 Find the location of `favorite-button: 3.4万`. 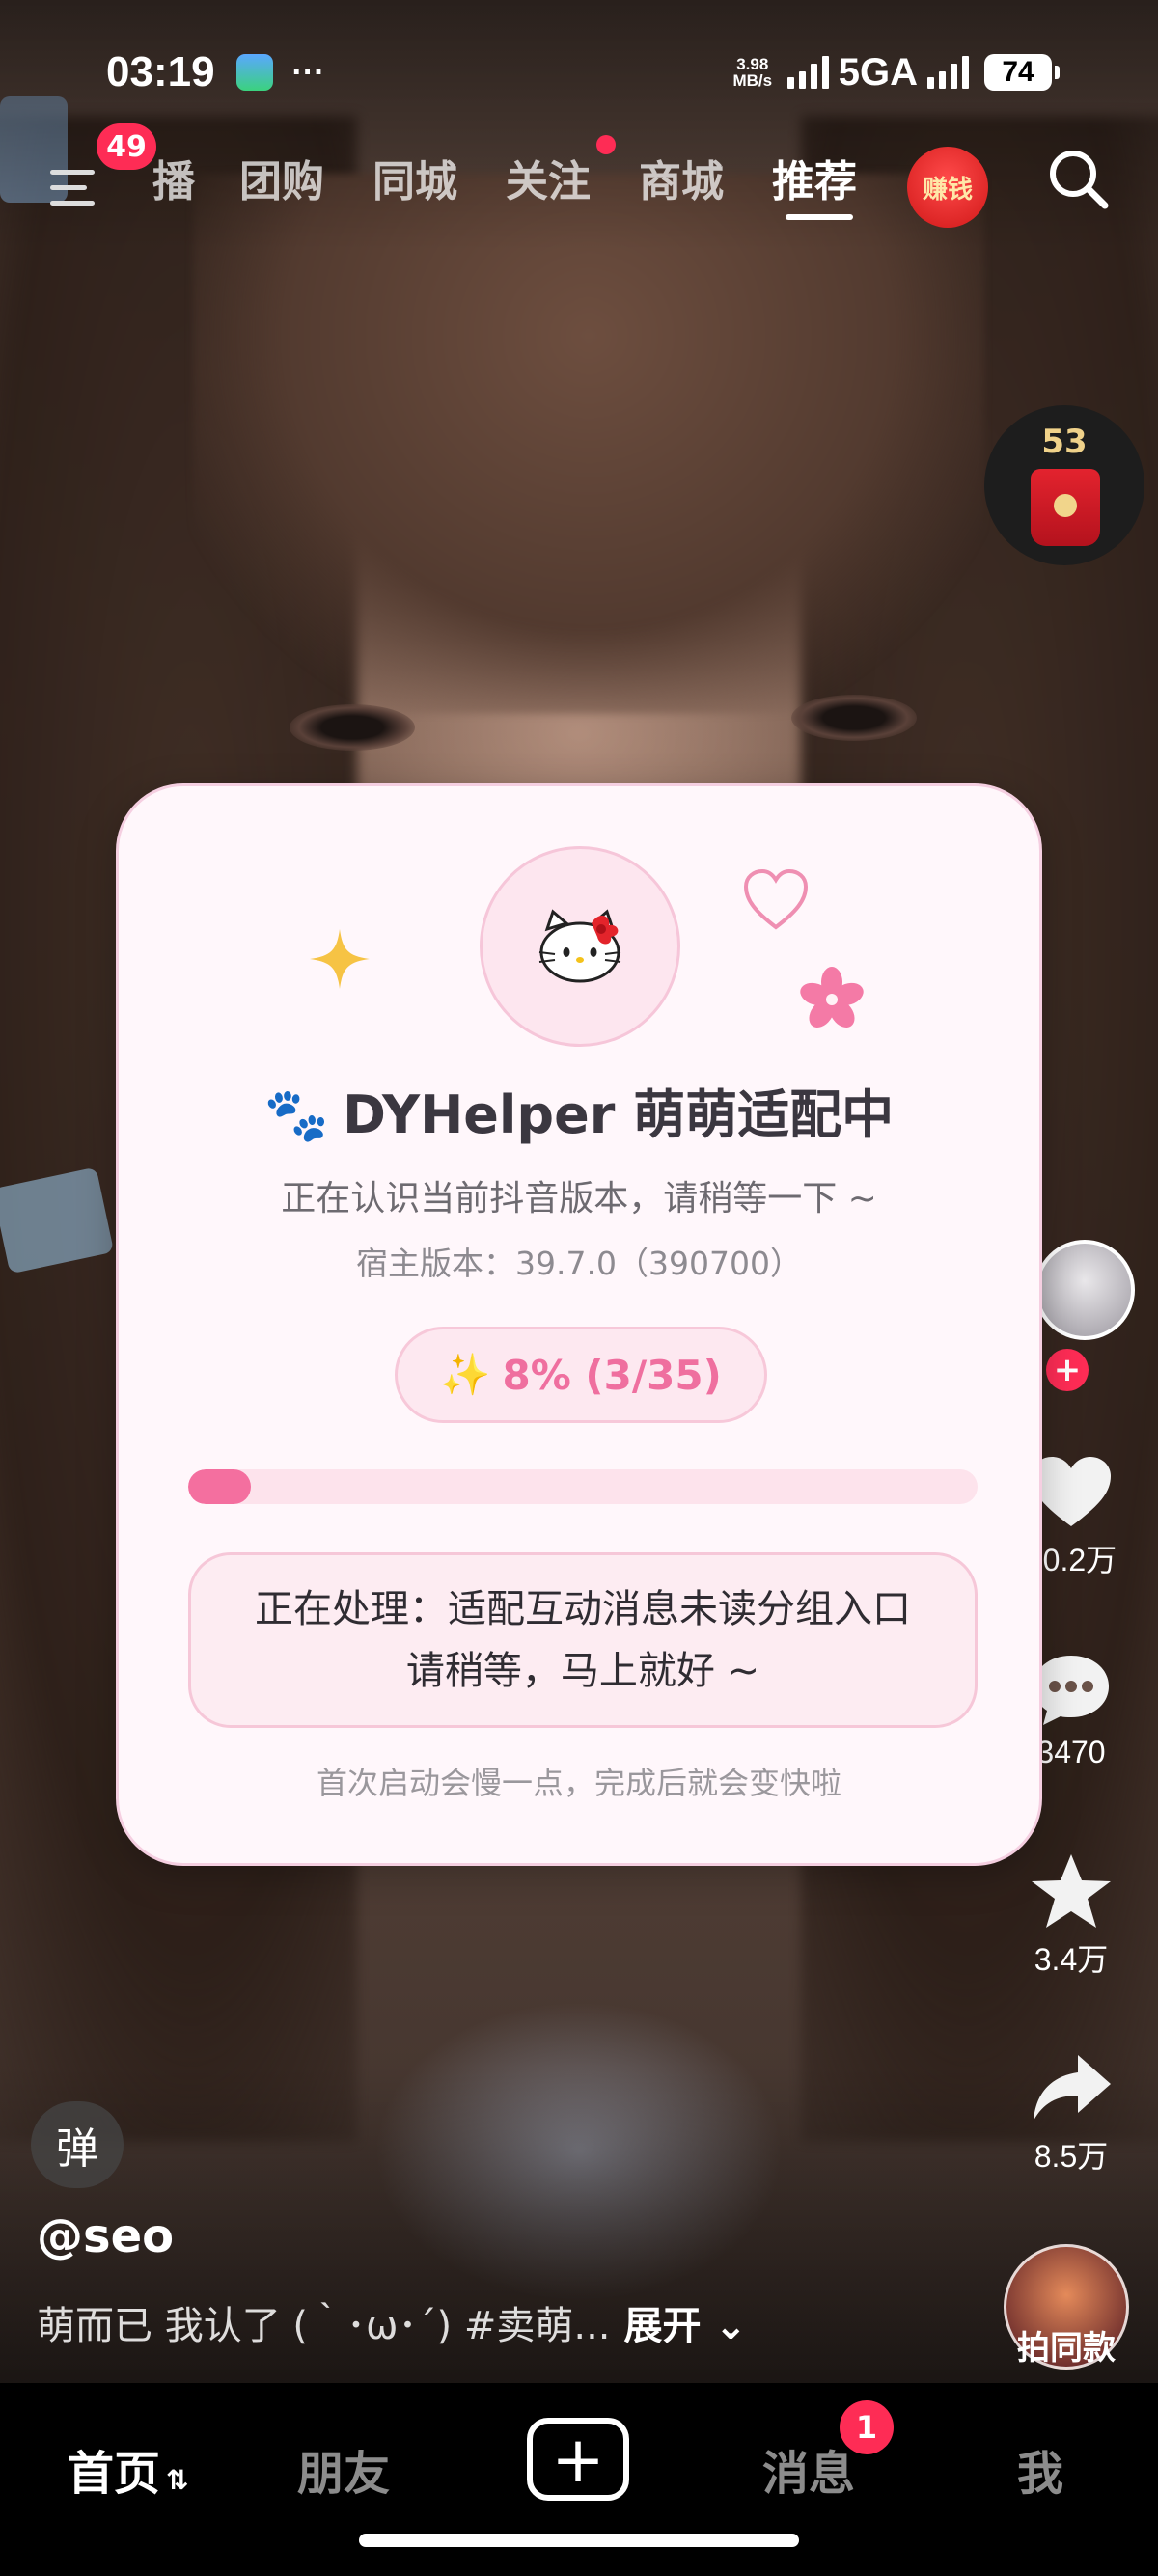

favorite-button: 3.4万 is located at coordinates (1071, 1916).